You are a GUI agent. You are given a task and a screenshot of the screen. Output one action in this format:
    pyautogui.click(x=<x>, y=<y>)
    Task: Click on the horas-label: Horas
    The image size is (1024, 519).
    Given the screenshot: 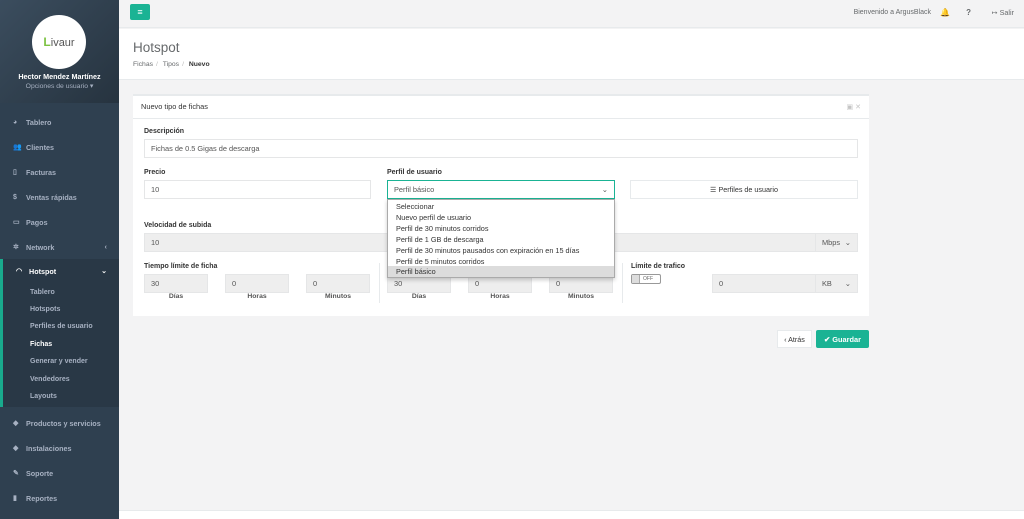 What is the action you would take?
    pyautogui.click(x=257, y=296)
    